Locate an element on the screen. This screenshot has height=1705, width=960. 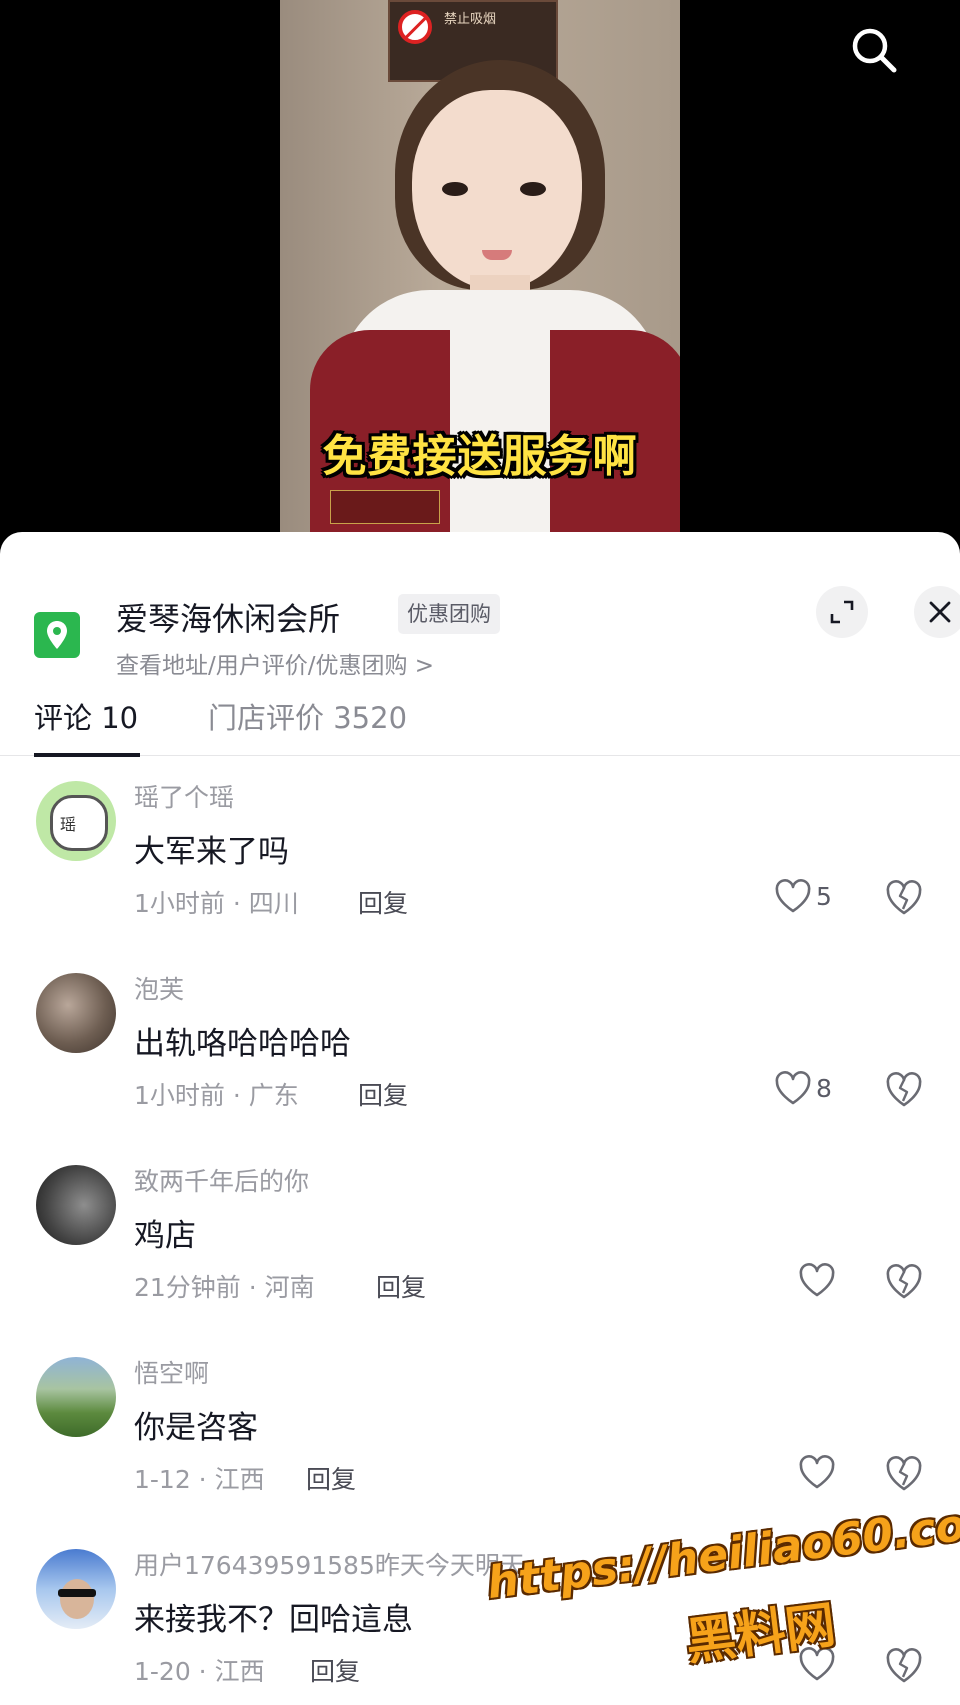
like-count: 8 is located at coordinates (824, 1088).